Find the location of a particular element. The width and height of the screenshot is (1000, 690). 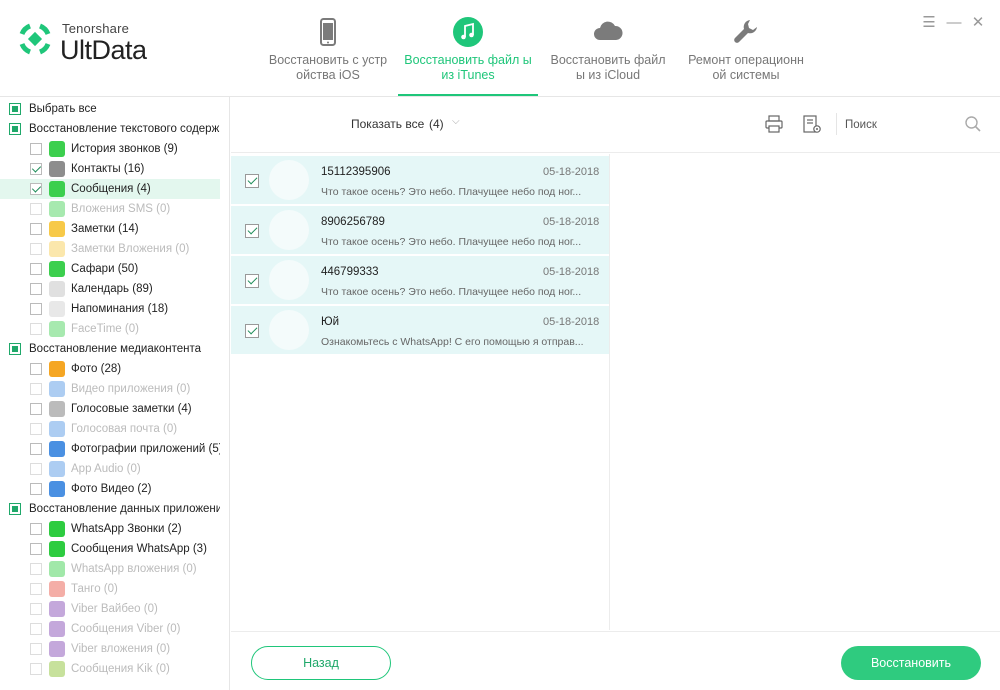

sidebar-item: Заметки (14) is located at coordinates (110, 229).